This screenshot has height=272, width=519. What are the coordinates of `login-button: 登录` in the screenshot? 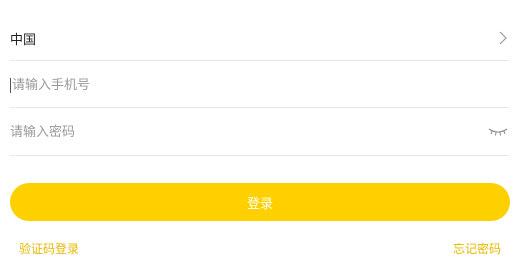 It's located at (260, 202).